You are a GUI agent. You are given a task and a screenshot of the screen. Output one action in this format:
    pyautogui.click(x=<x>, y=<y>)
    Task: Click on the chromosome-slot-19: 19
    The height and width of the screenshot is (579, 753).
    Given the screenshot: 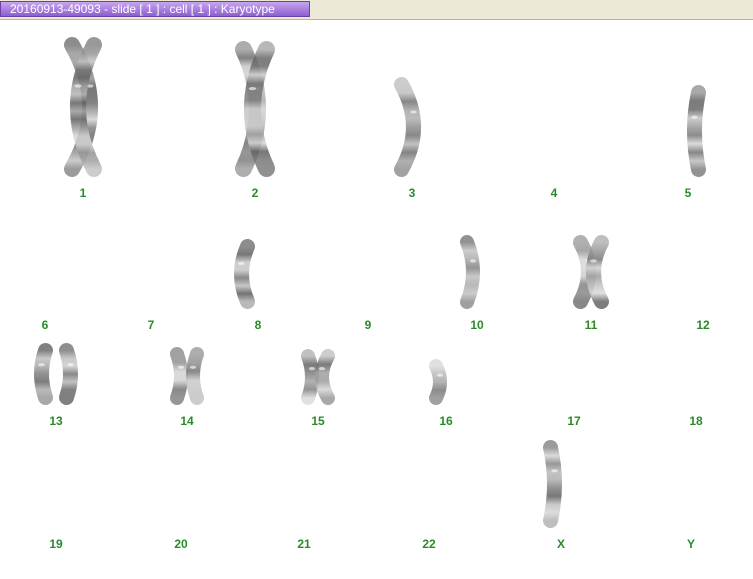 What is the action you would take?
    pyautogui.click(x=56, y=286)
    